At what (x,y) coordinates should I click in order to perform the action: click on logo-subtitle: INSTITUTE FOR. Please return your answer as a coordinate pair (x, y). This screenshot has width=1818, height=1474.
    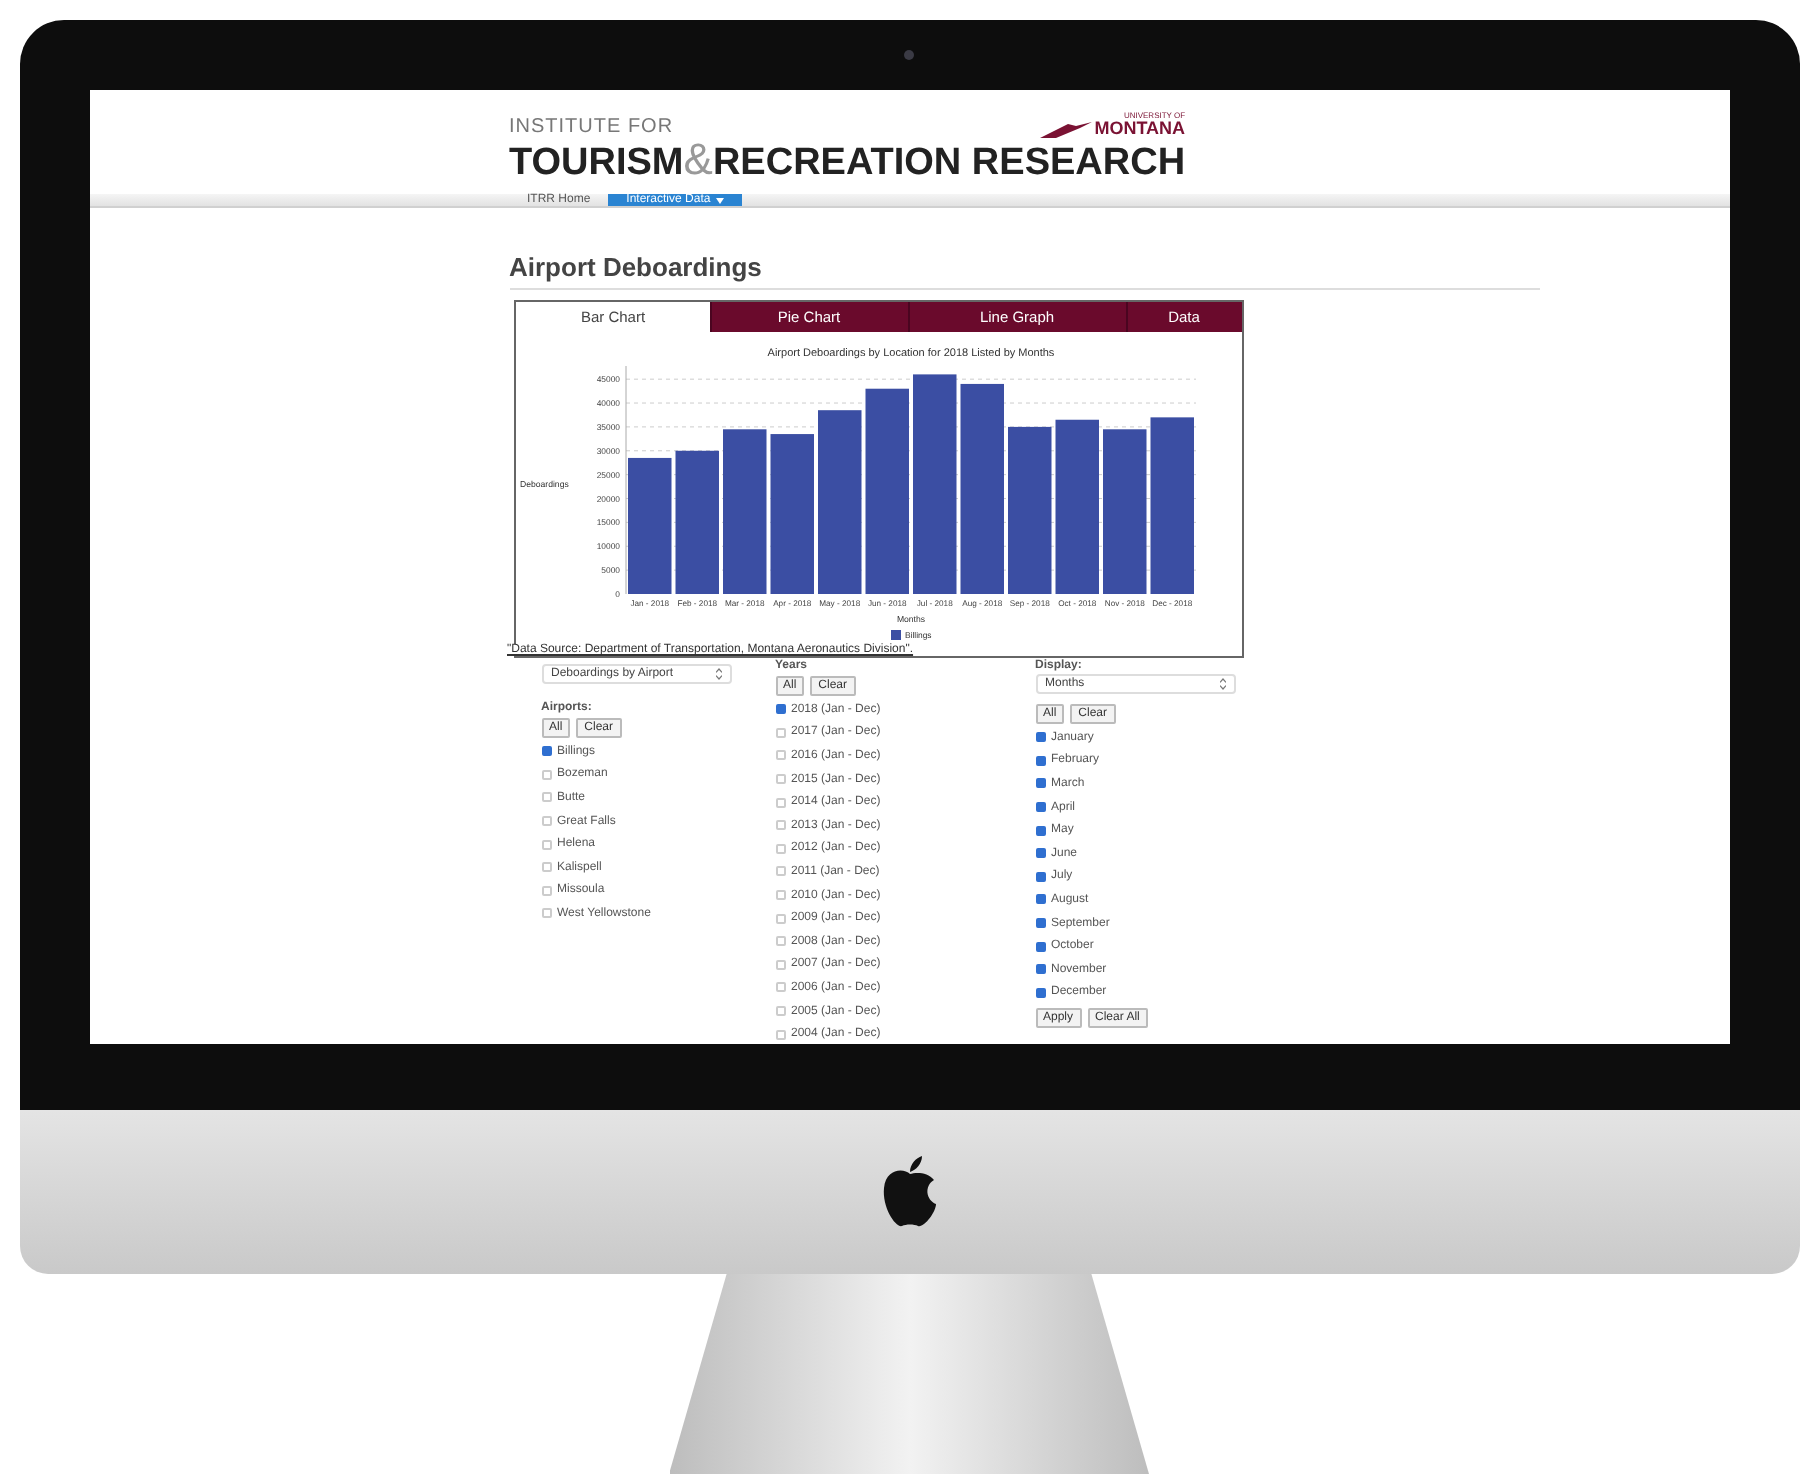
    Looking at the image, I should click on (591, 127).